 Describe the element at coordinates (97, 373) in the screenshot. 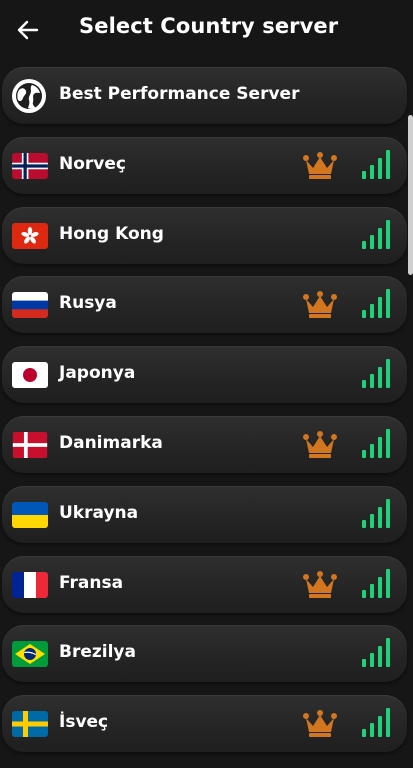

I see `server-name: Japonya` at that location.